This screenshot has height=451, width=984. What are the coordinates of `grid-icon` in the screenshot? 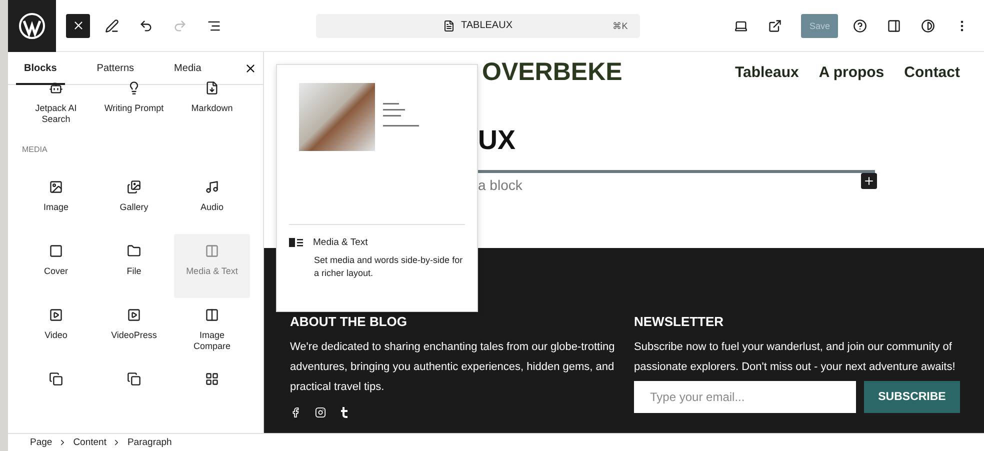 It's located at (212, 379).